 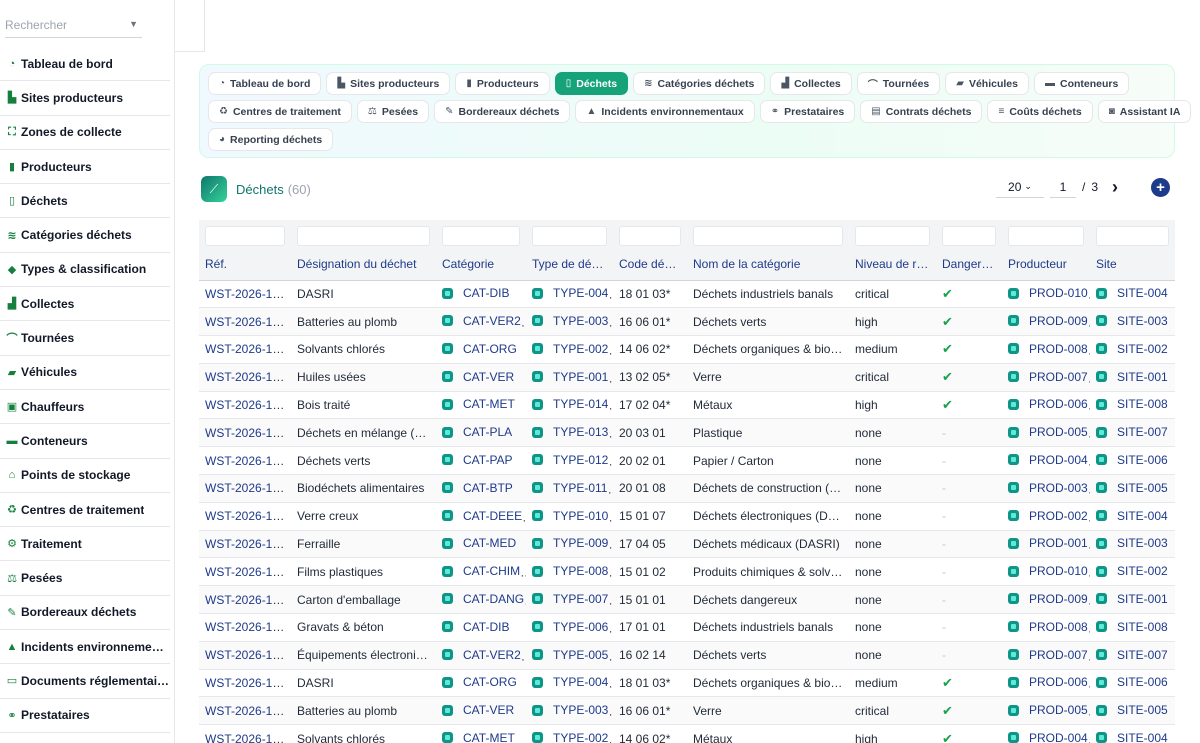 I want to click on sidebar-item-centres-de-traitement: ♻ Centres de traitement, so click(x=85, y=510).